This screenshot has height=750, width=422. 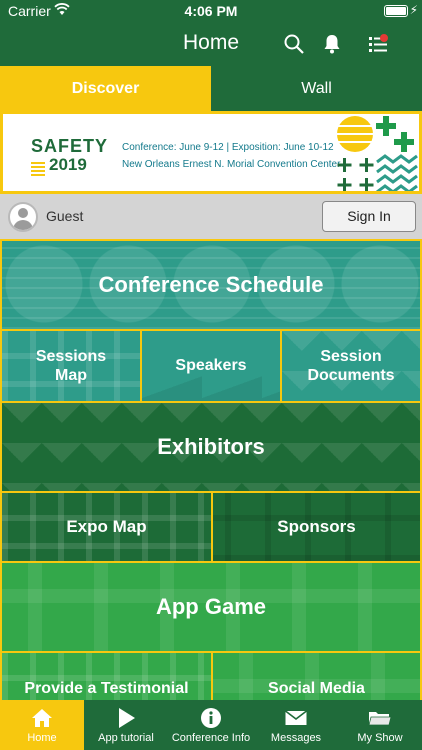 What do you see at coordinates (65, 216) in the screenshot?
I see `user-name: Guest` at bounding box center [65, 216].